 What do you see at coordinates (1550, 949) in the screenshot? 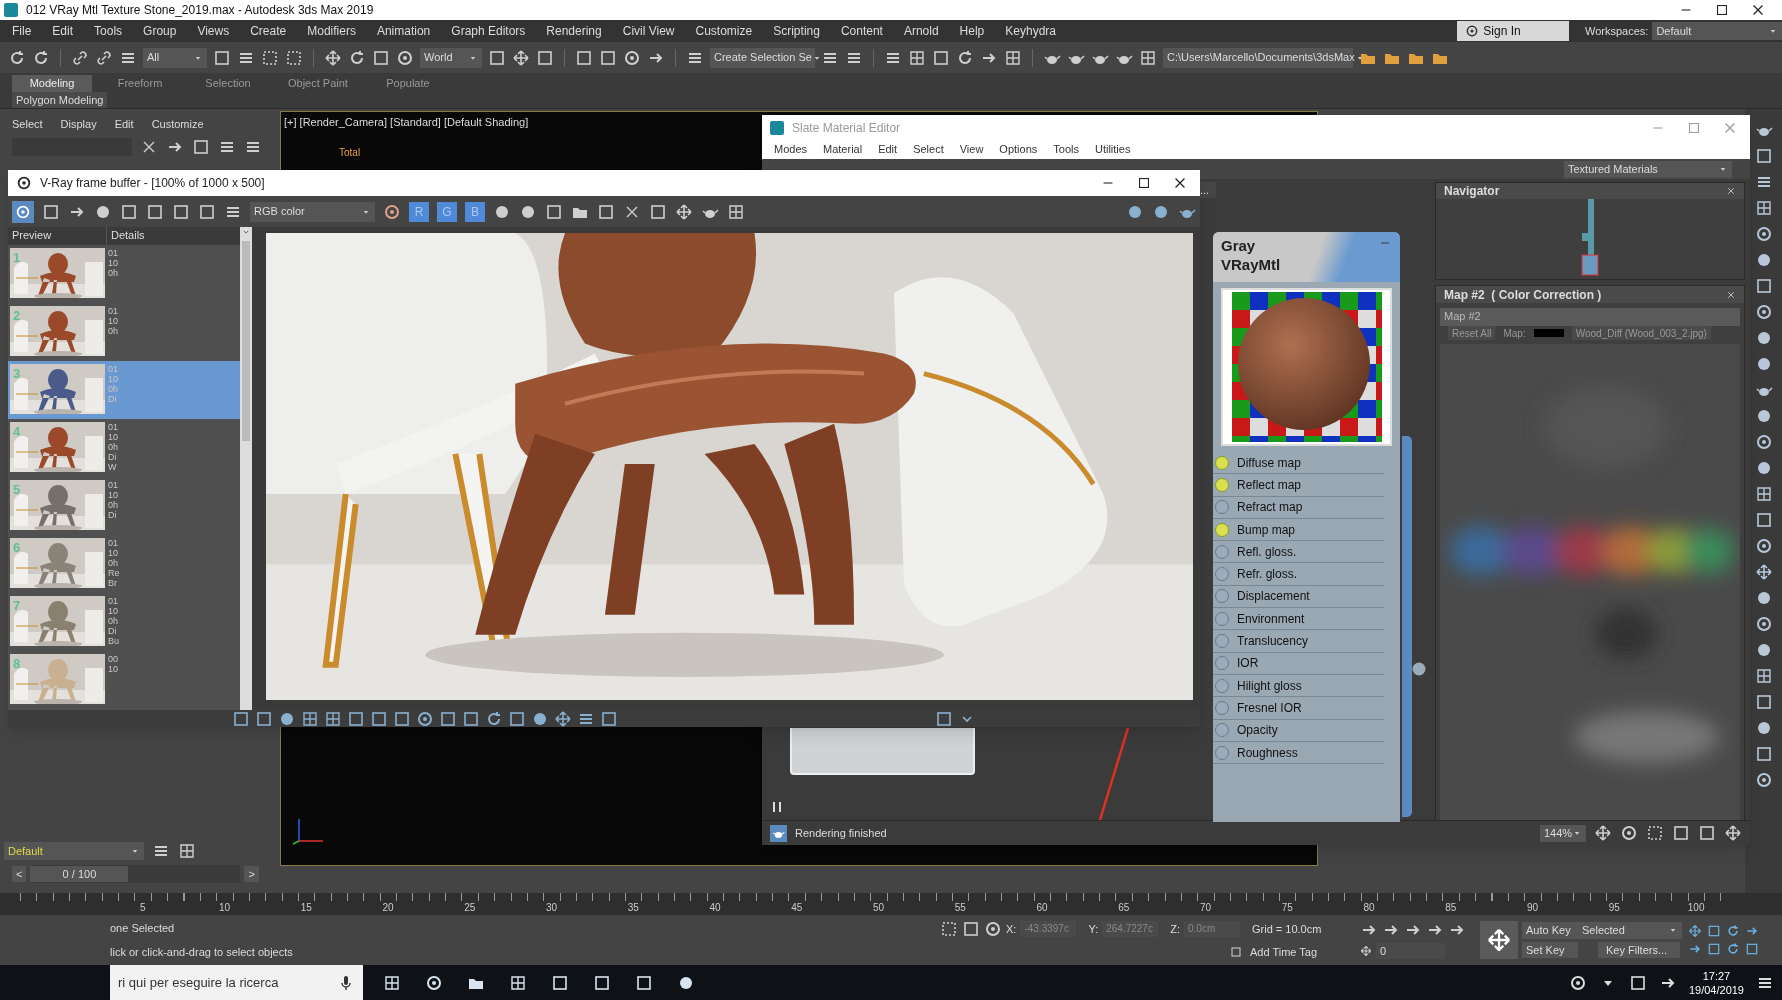
I see `set-key-button: Set Key` at bounding box center [1550, 949].